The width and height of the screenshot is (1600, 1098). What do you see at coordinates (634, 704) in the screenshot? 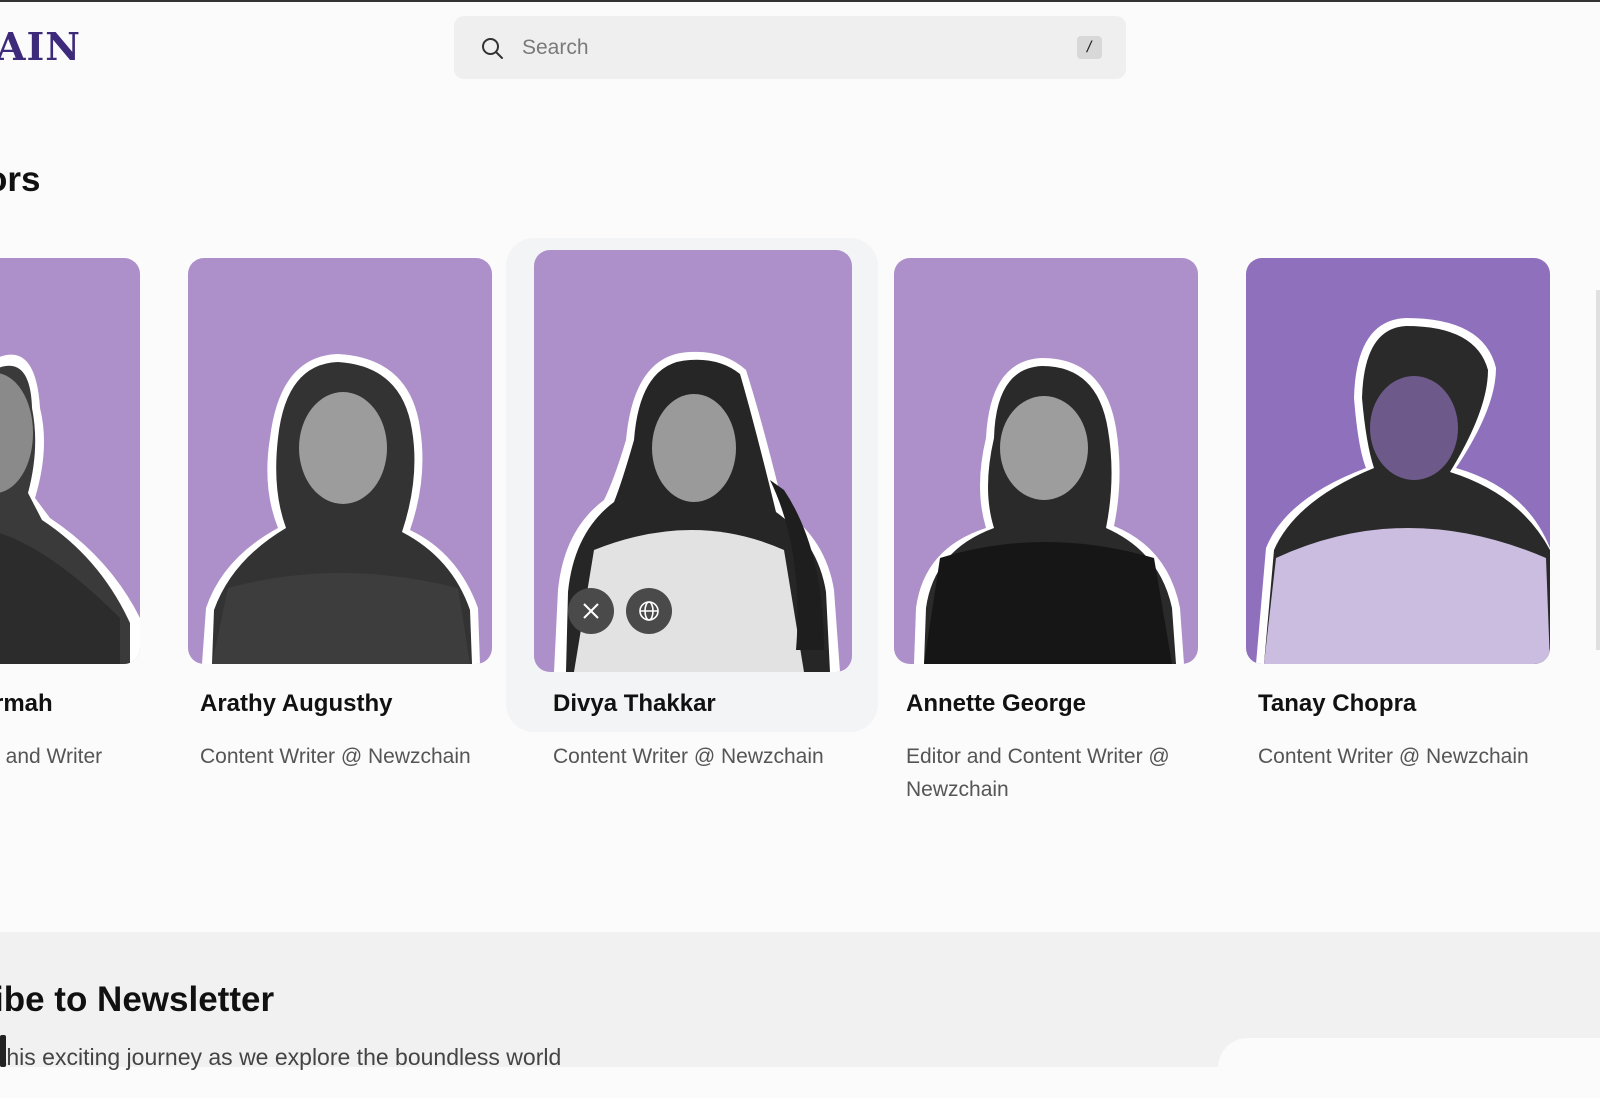
I see `author-name: Divya Thakkar` at bounding box center [634, 704].